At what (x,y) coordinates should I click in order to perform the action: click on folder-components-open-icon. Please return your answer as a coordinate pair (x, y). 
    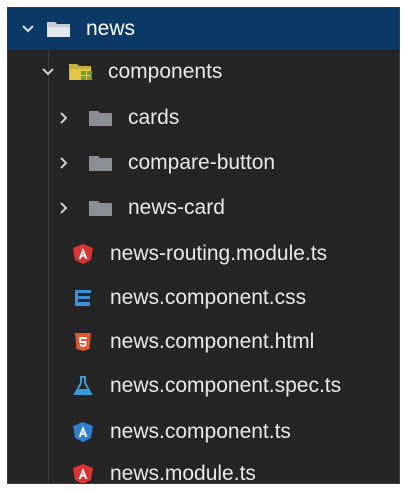
    Looking at the image, I should click on (81, 72).